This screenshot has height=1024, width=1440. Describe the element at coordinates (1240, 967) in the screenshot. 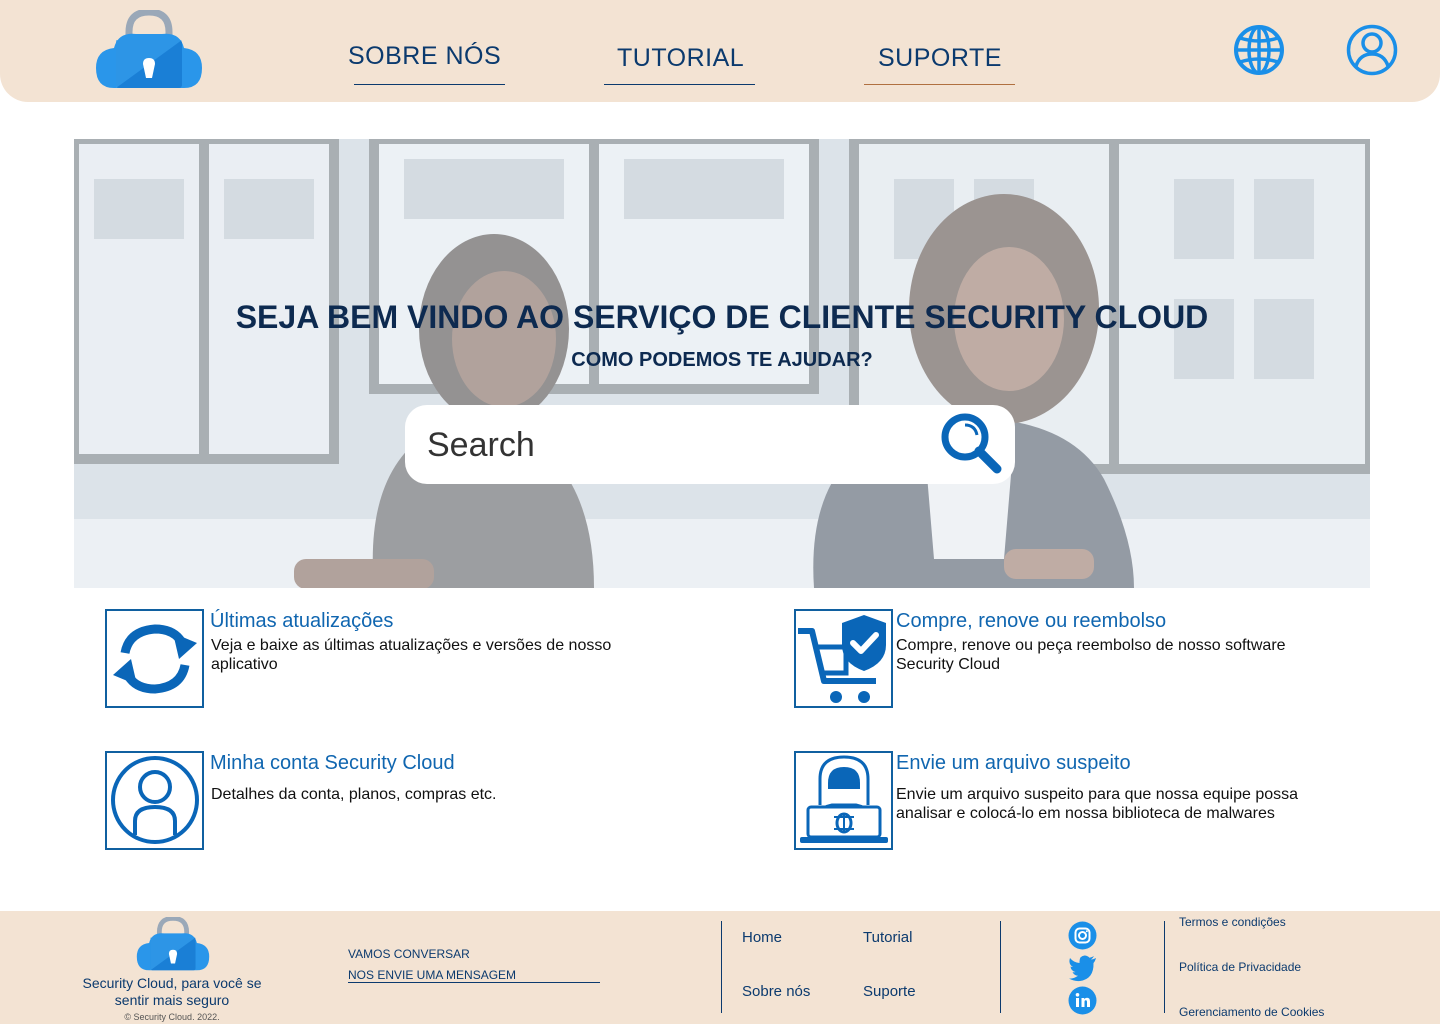

I see `footer-link-privacy: Política de Privacidade` at that location.